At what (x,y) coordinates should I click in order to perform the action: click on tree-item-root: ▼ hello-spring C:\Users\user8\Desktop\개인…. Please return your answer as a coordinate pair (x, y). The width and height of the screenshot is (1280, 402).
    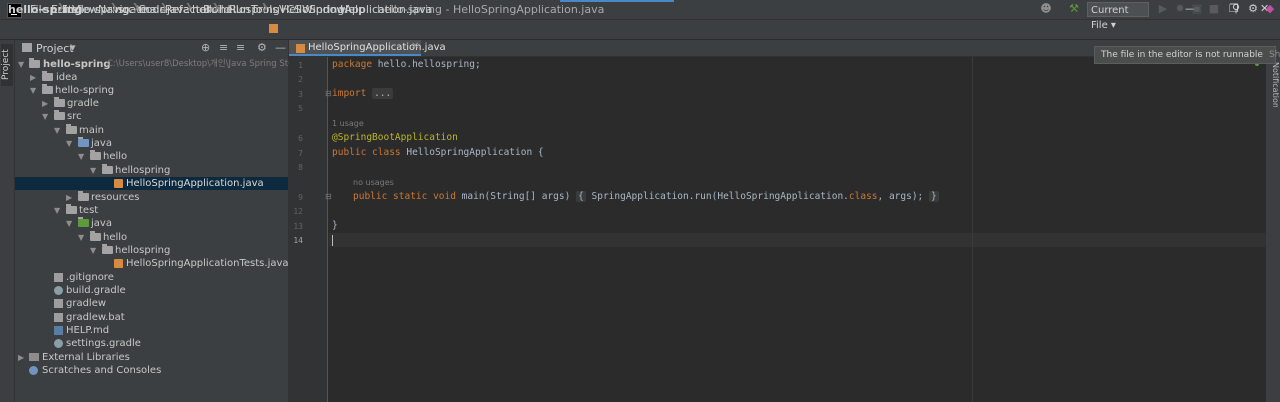
    Looking at the image, I should click on (166, 64).